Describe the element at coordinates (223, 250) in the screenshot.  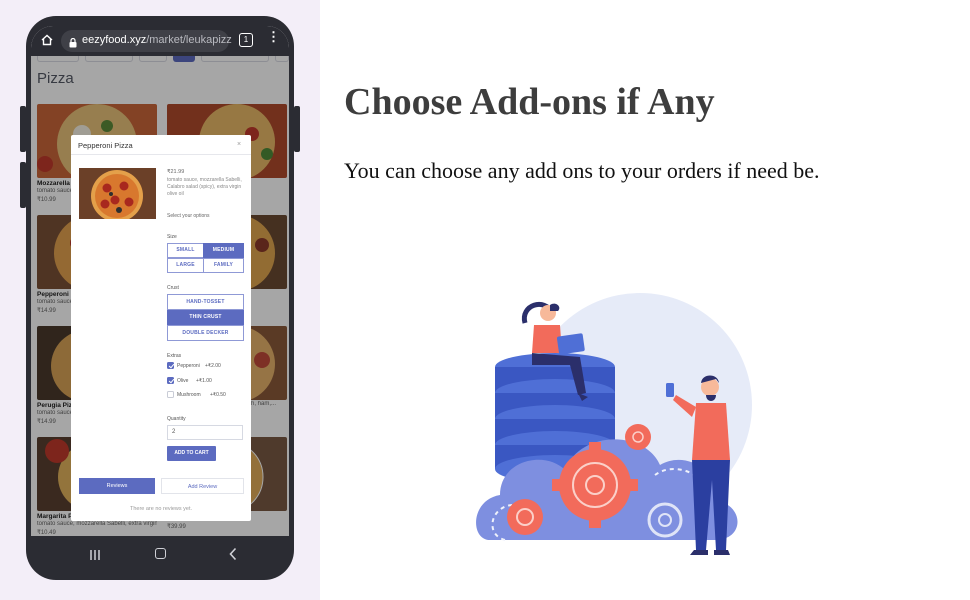
I see `size-option-medium: MEDIUM` at that location.